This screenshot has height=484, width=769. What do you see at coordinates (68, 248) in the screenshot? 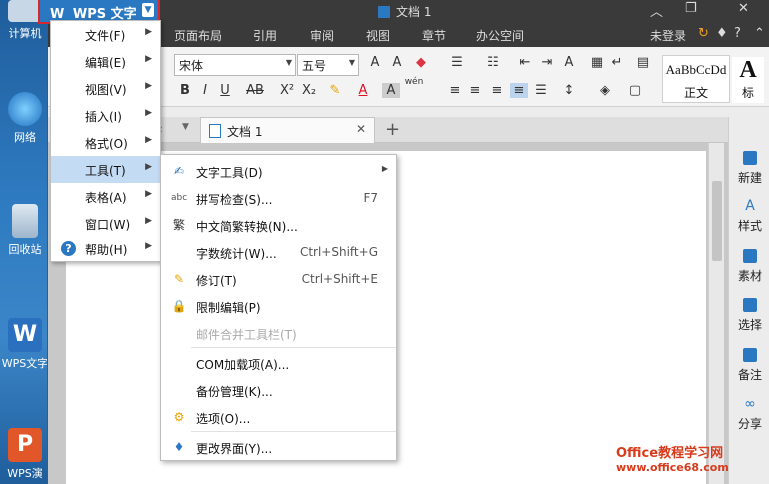
I see `help-icon: ?` at bounding box center [68, 248].